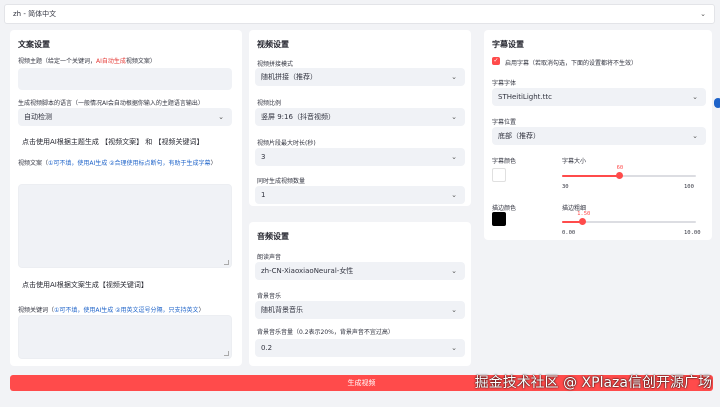 The width and height of the screenshot is (720, 407). Describe the element at coordinates (269, 103) in the screenshot. I see `aspect-ratio-label: 视频比例` at that location.